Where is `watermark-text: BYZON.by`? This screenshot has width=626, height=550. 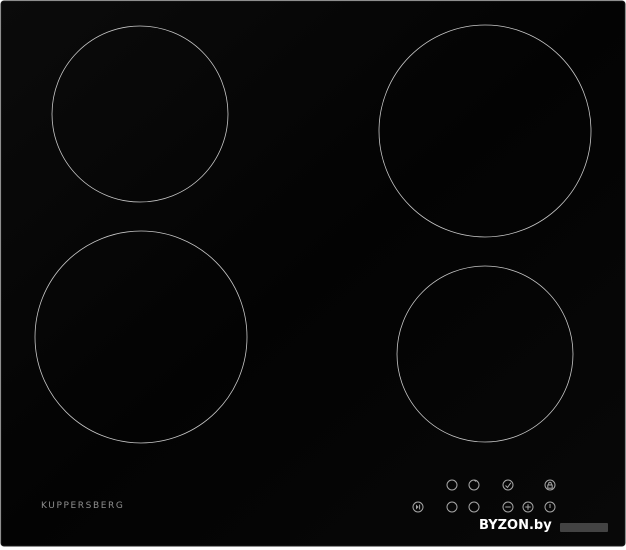
watermark-text: BYZON.by is located at coordinates (515, 525).